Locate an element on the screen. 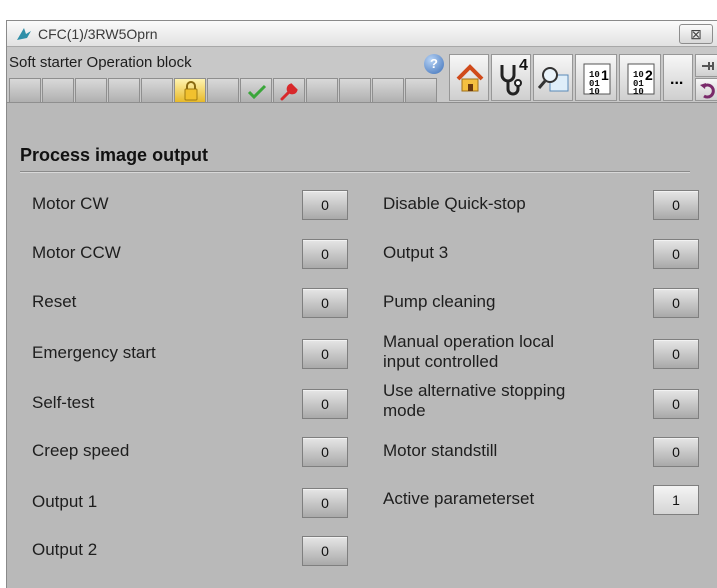 This screenshot has width=717, height=588. output-value-active-parameterset: 1 is located at coordinates (676, 500).